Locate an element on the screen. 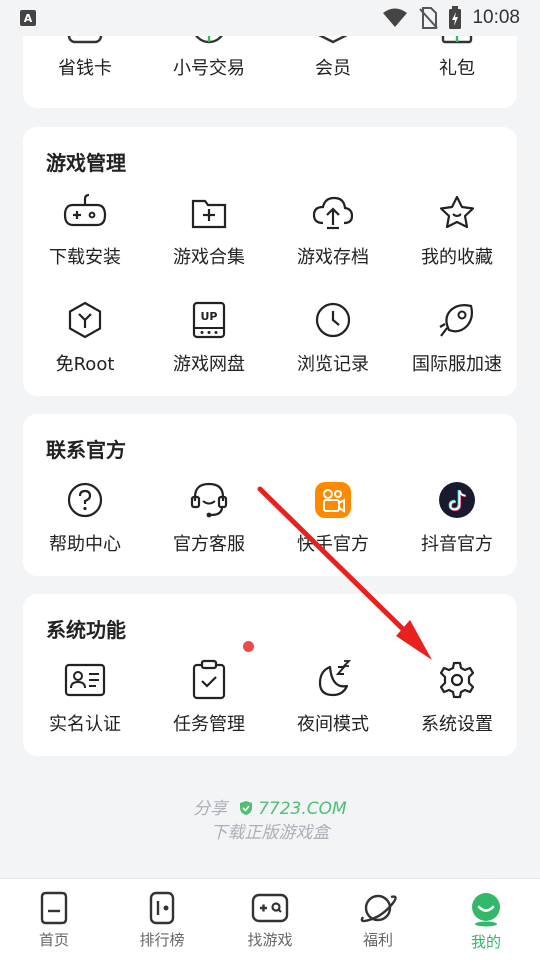 This screenshot has width=540, height=960. status-bar: A 10:08 is located at coordinates (270, 18).